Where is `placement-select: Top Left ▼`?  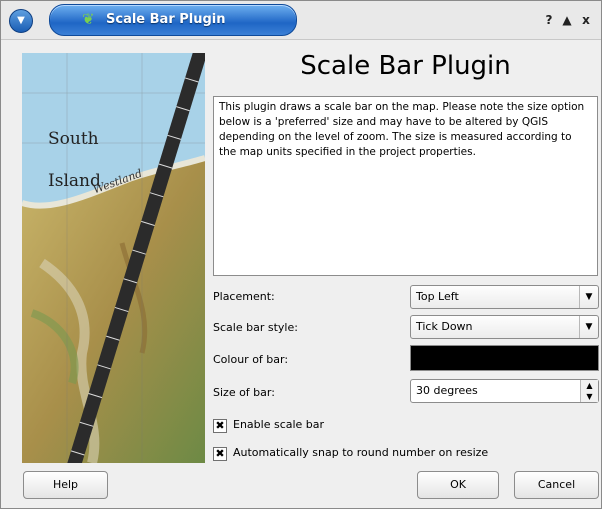
placement-select: Top Left ▼ is located at coordinates (504, 297).